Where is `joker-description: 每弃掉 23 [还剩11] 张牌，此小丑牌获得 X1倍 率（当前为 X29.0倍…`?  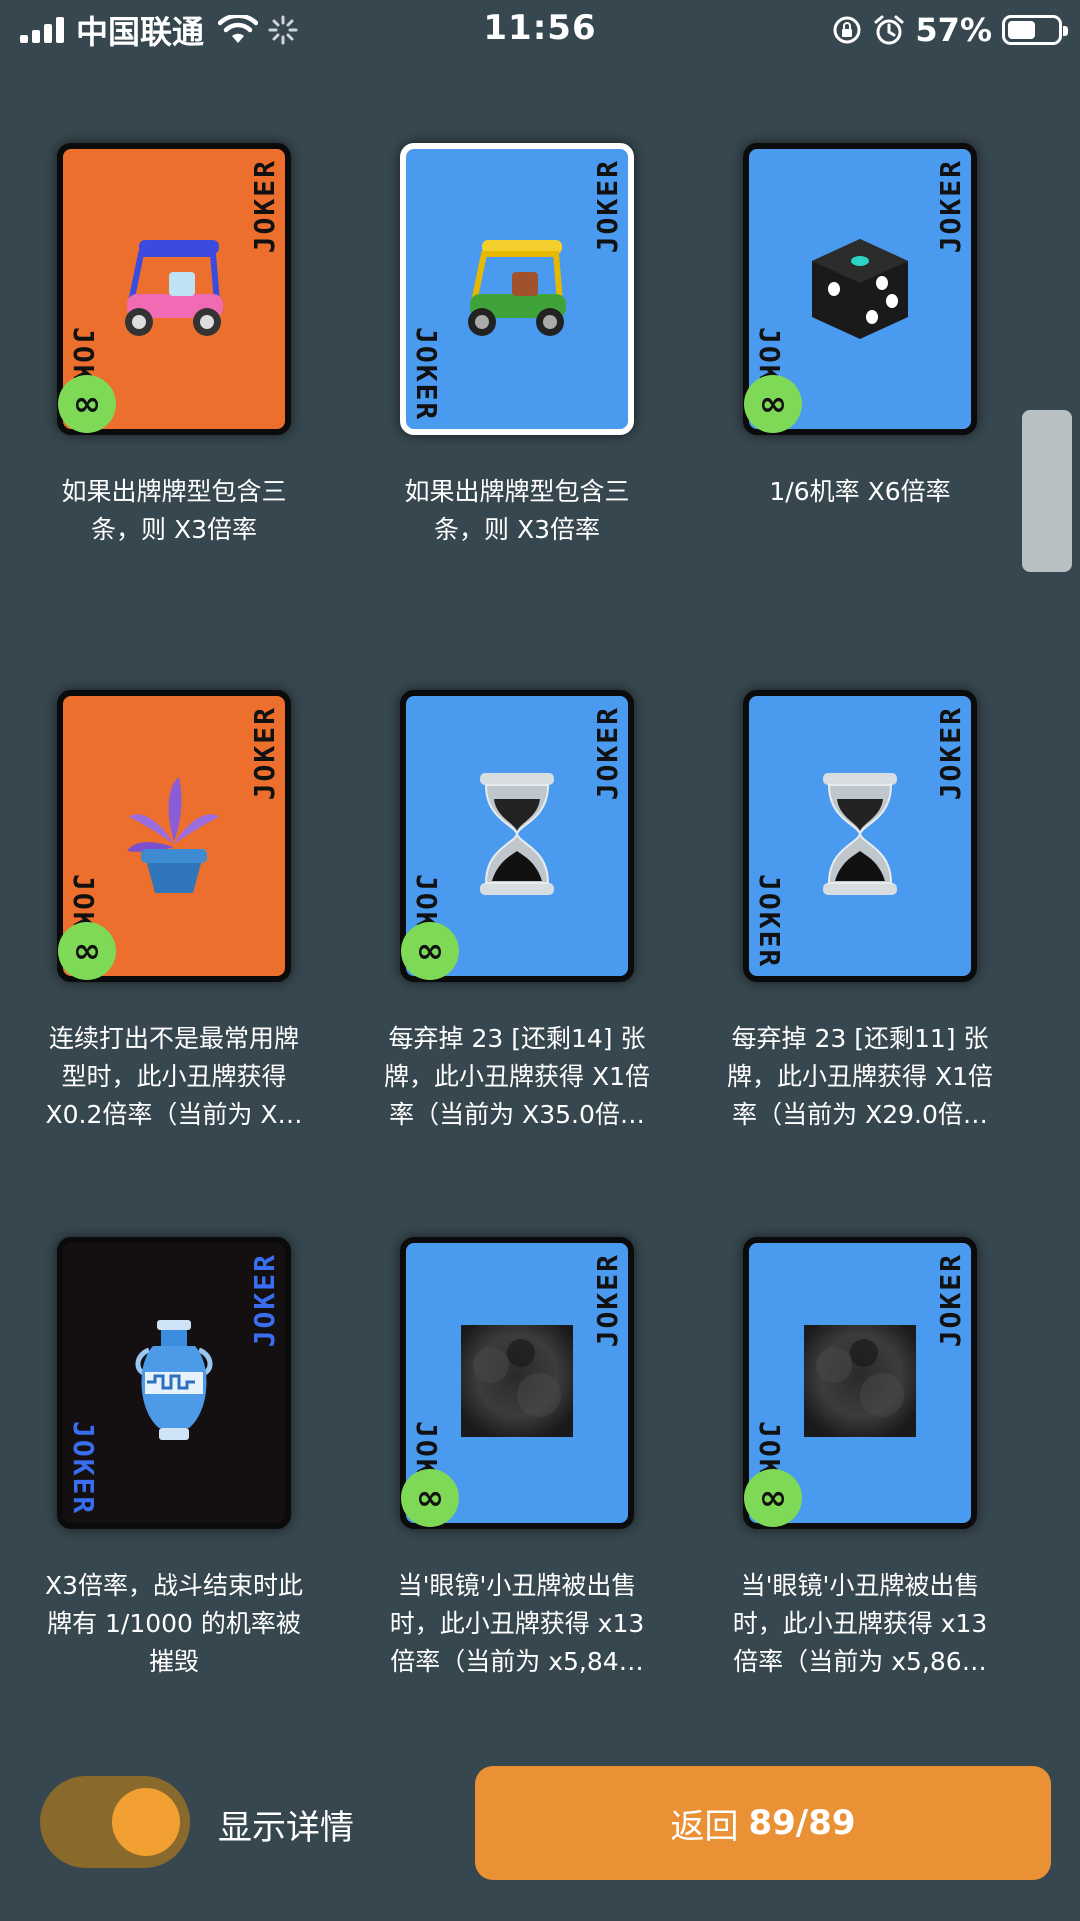
joker-description: 每弃掉 23 [还剩11] 张牌，此小丑牌获得 X1倍 率（当前为 X29.0倍… is located at coordinates (860, 1077).